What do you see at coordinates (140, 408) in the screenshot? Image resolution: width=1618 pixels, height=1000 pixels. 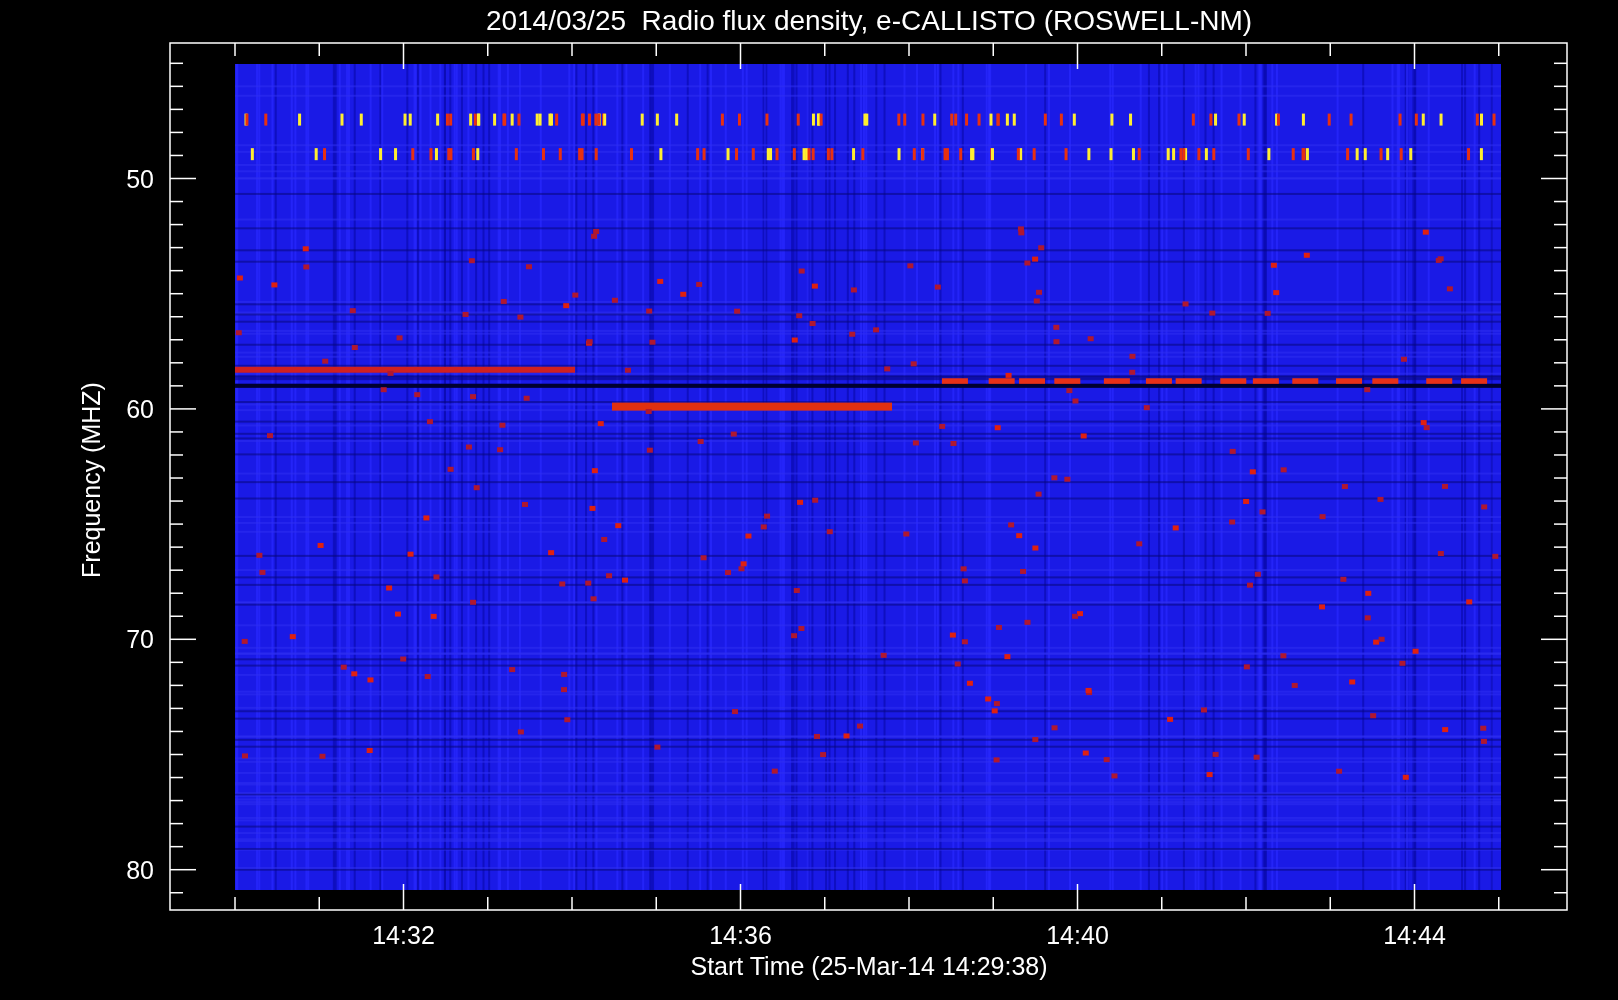 I see `y-tick-label: 60` at bounding box center [140, 408].